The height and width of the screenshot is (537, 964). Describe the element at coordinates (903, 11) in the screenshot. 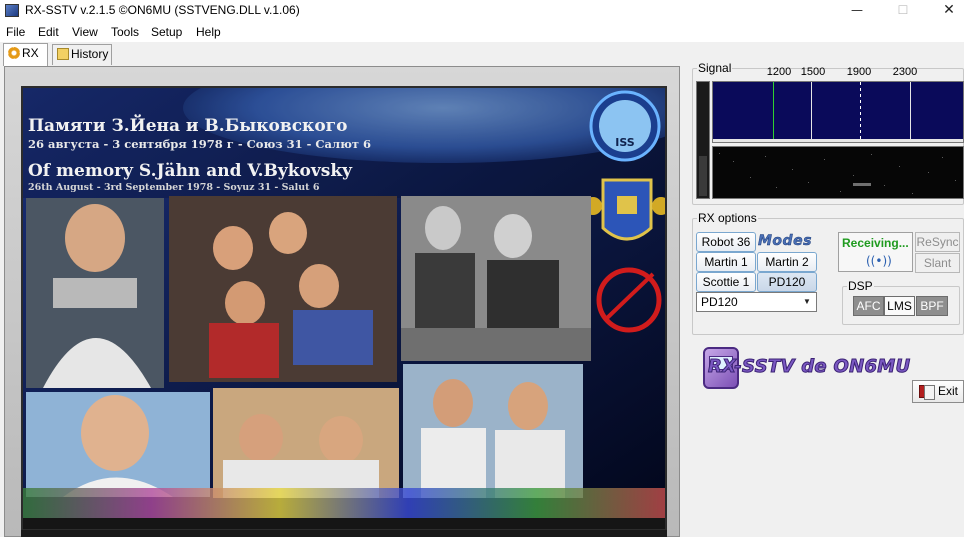

I see `maximize-button: ☐` at that location.